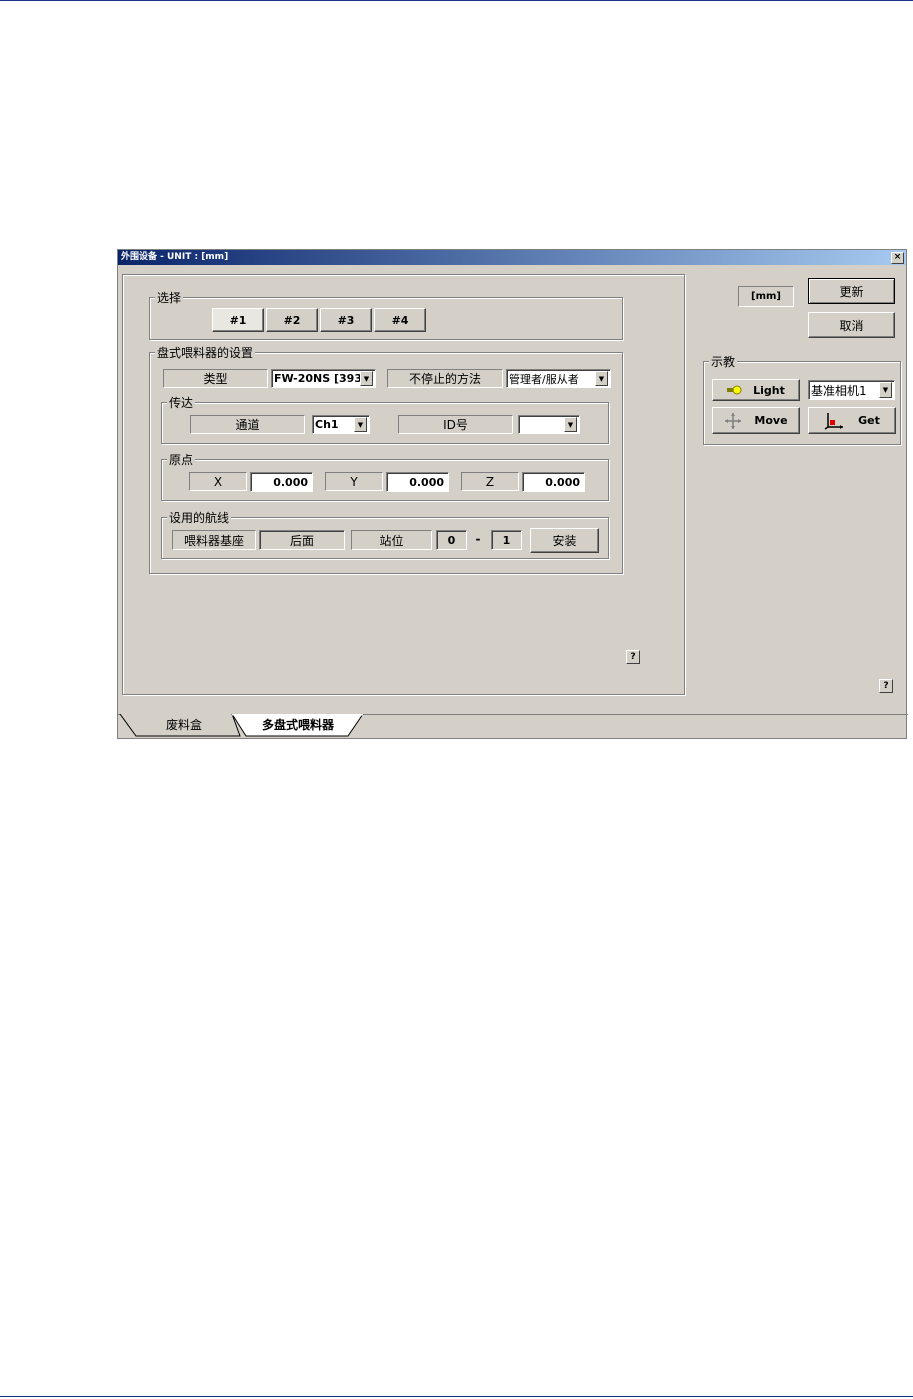 The image size is (913, 1399). What do you see at coordinates (897, 258) in the screenshot?
I see `close-button: ×` at bounding box center [897, 258].